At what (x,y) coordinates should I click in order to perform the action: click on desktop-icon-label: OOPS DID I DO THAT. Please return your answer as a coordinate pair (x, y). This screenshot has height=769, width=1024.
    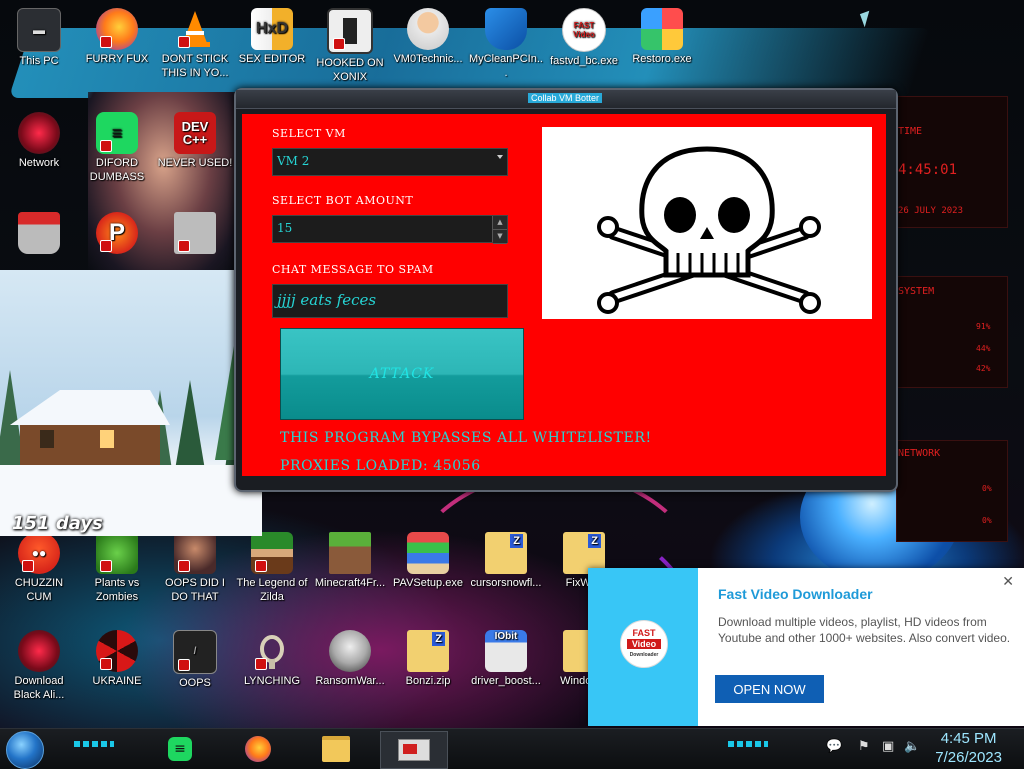
    Looking at the image, I should click on (195, 590).